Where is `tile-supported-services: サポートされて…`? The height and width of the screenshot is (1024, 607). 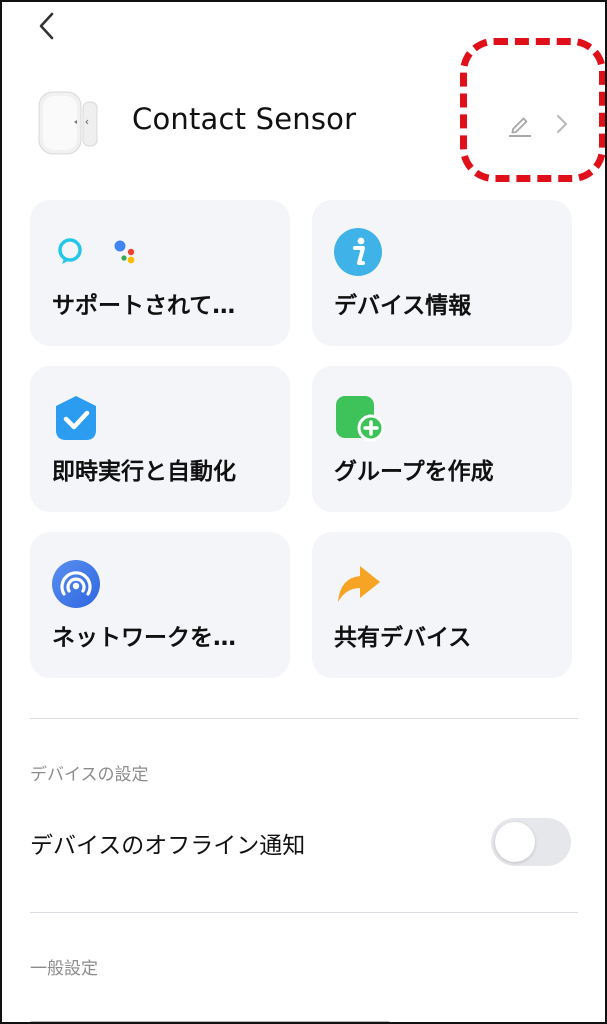 tile-supported-services: サポートされて… is located at coordinates (160, 273).